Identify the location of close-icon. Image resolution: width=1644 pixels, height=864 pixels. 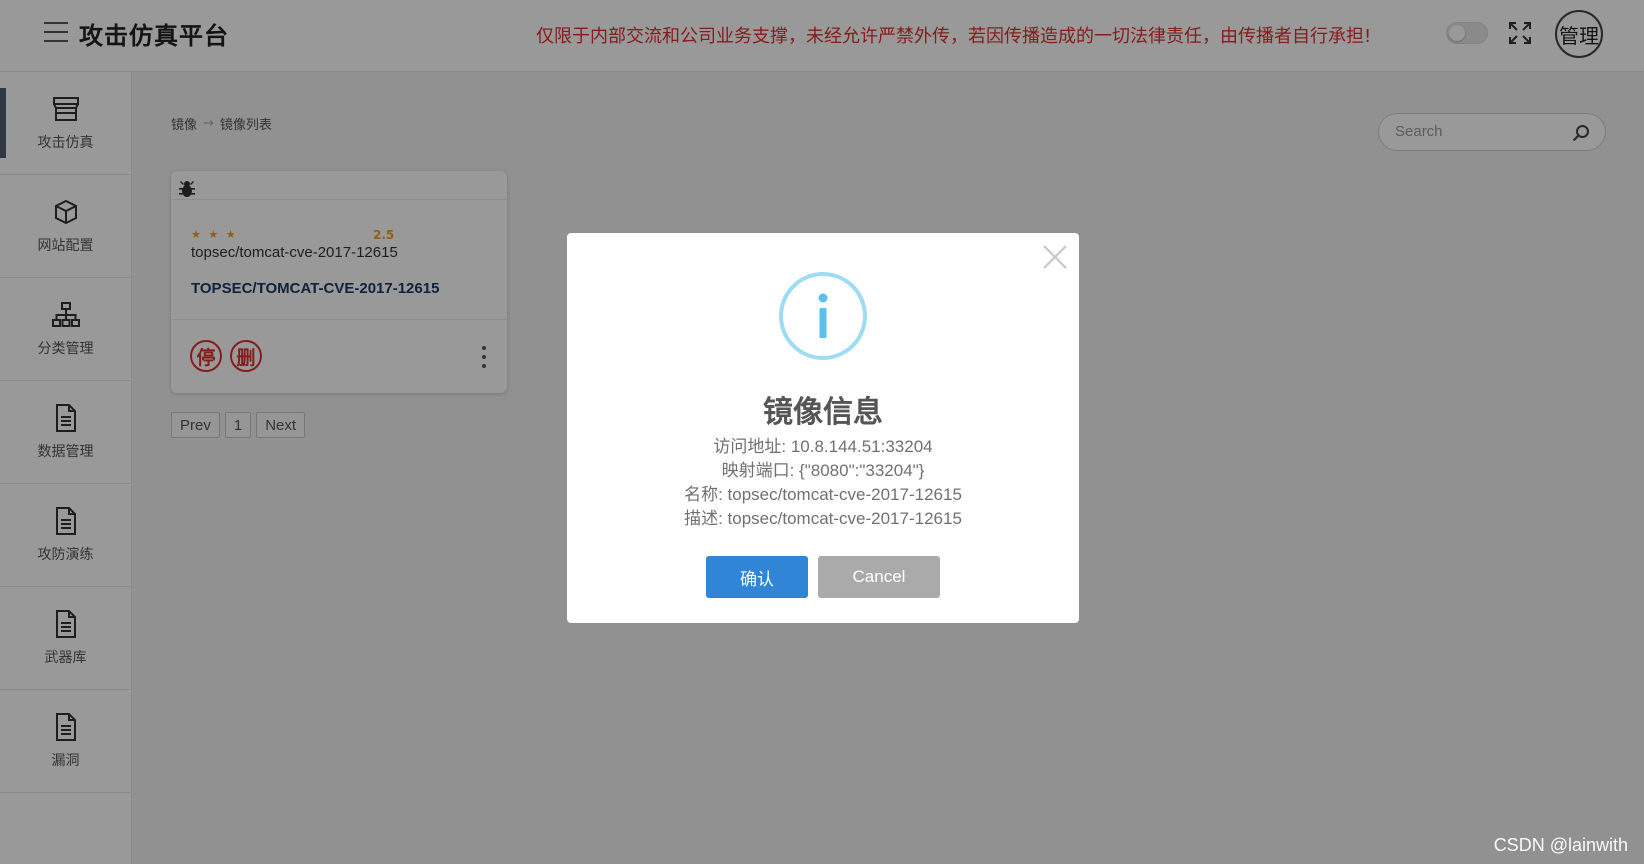
(1055, 257).